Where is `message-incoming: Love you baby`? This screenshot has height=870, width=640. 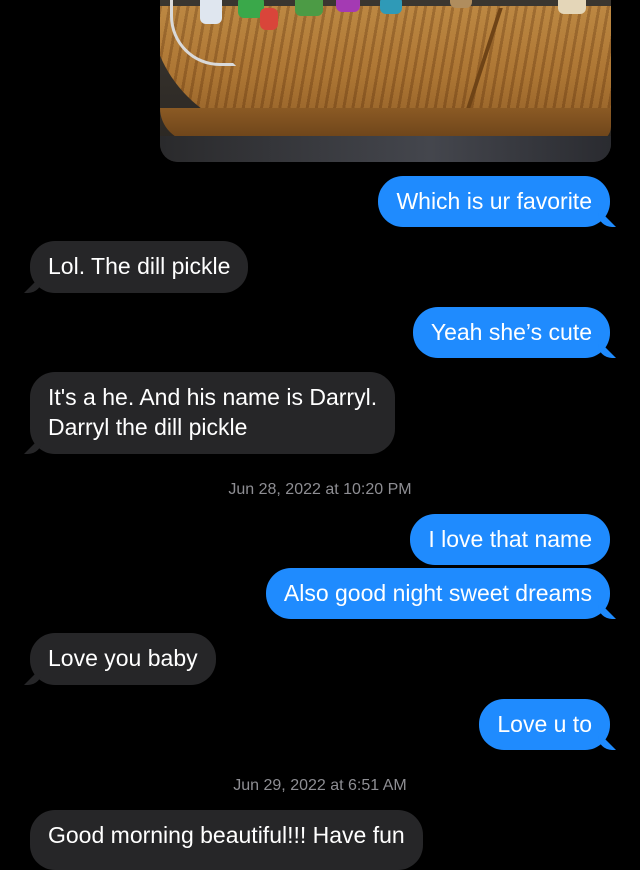
message-incoming: Love you baby is located at coordinates (123, 659).